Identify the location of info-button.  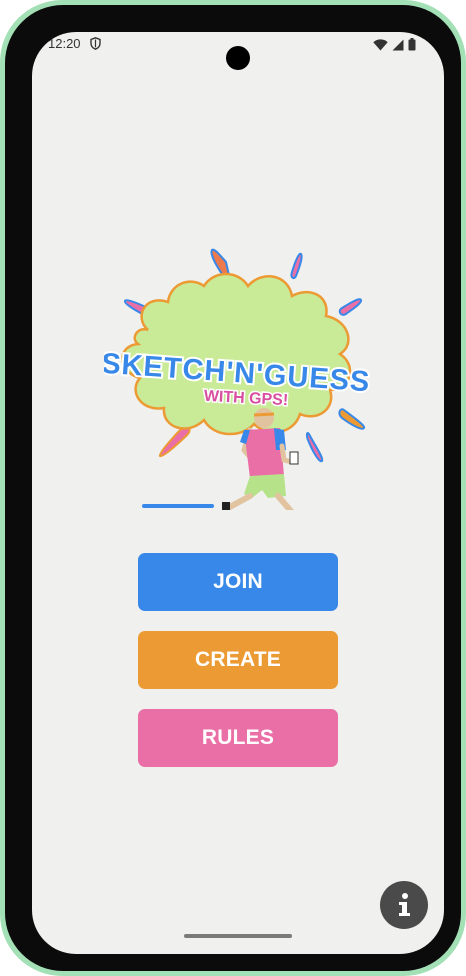
(404, 905).